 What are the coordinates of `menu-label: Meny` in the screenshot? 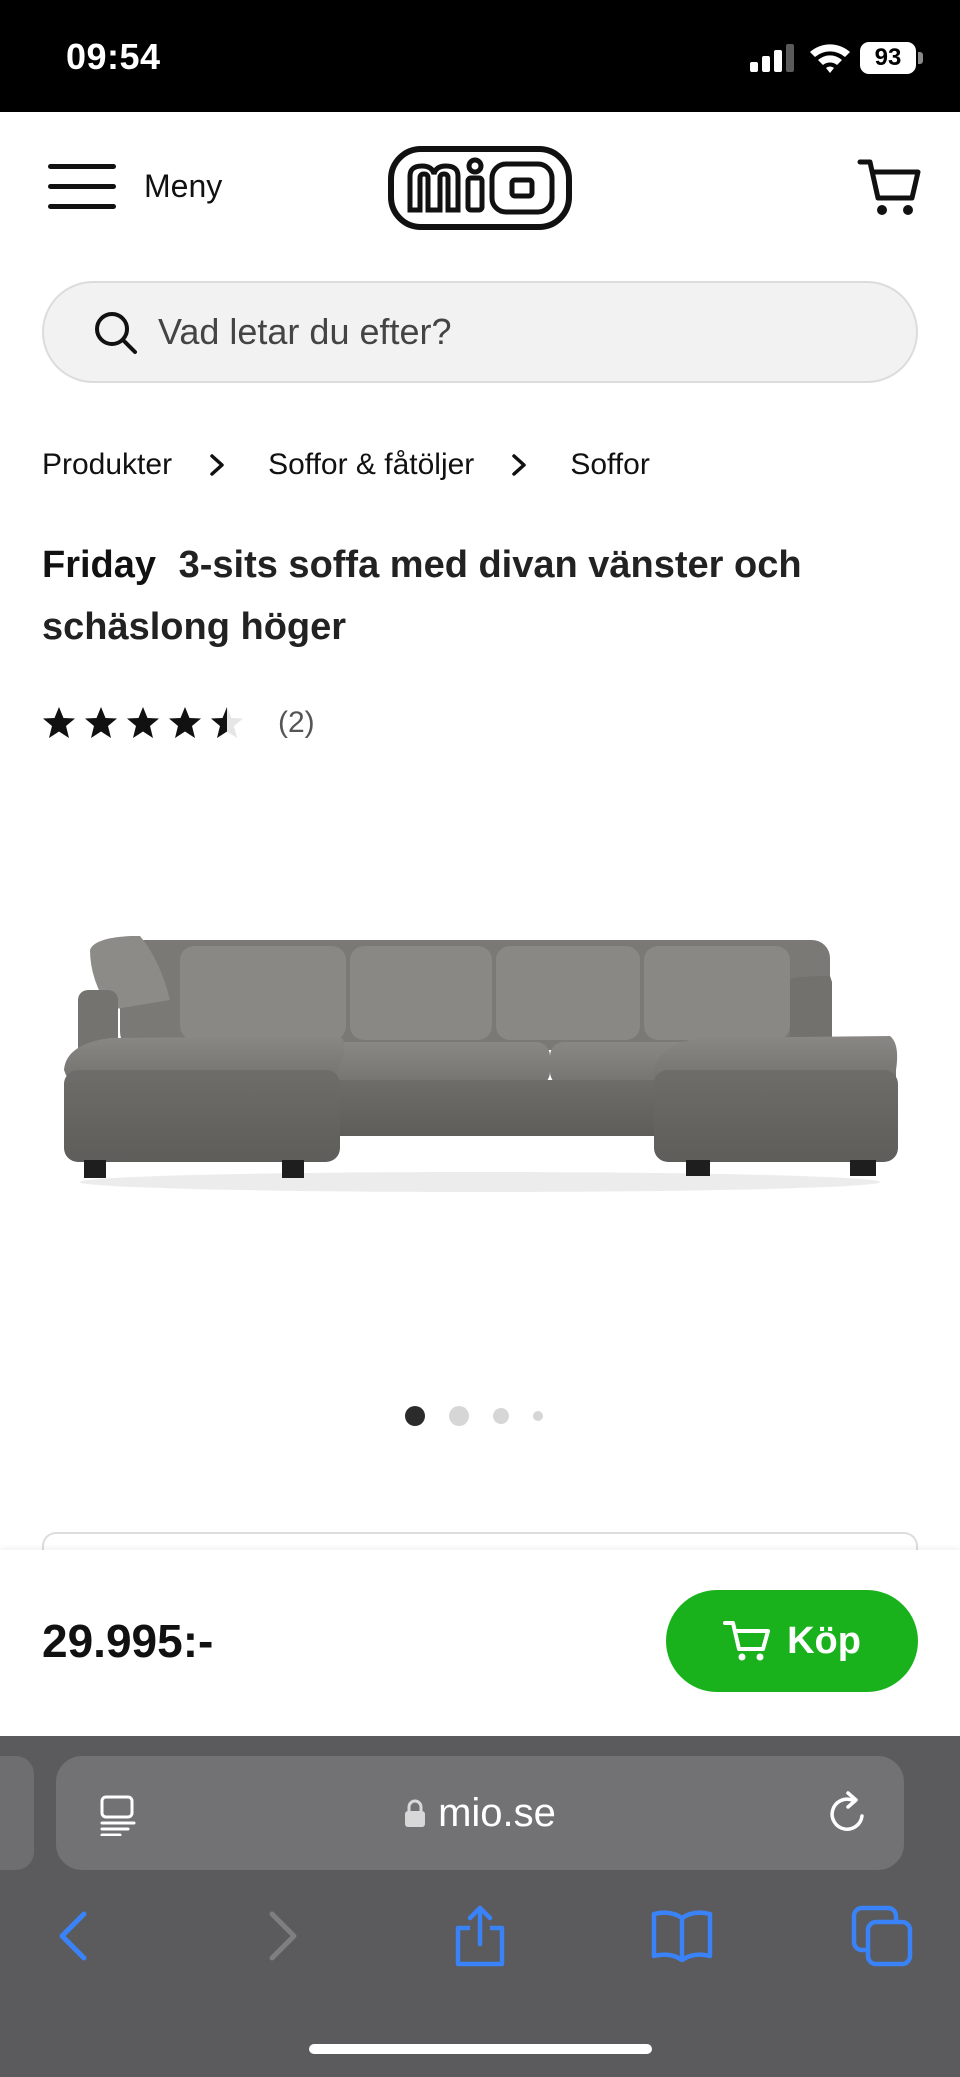 It's located at (183, 185).